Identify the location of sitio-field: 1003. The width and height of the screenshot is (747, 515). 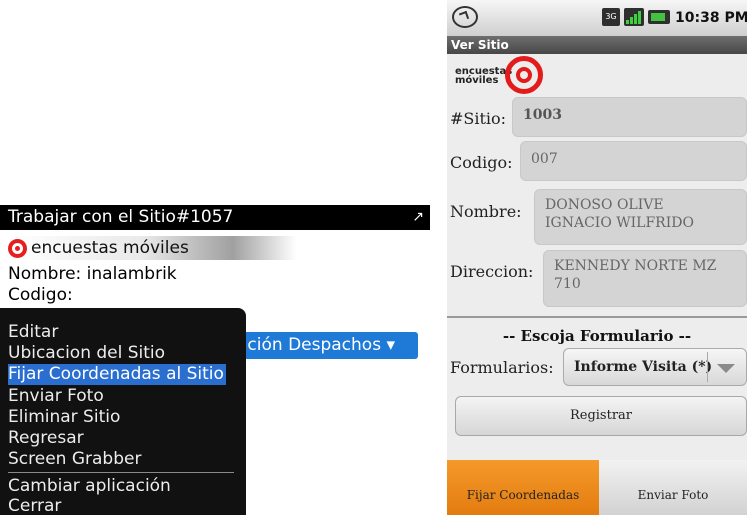
(629, 117).